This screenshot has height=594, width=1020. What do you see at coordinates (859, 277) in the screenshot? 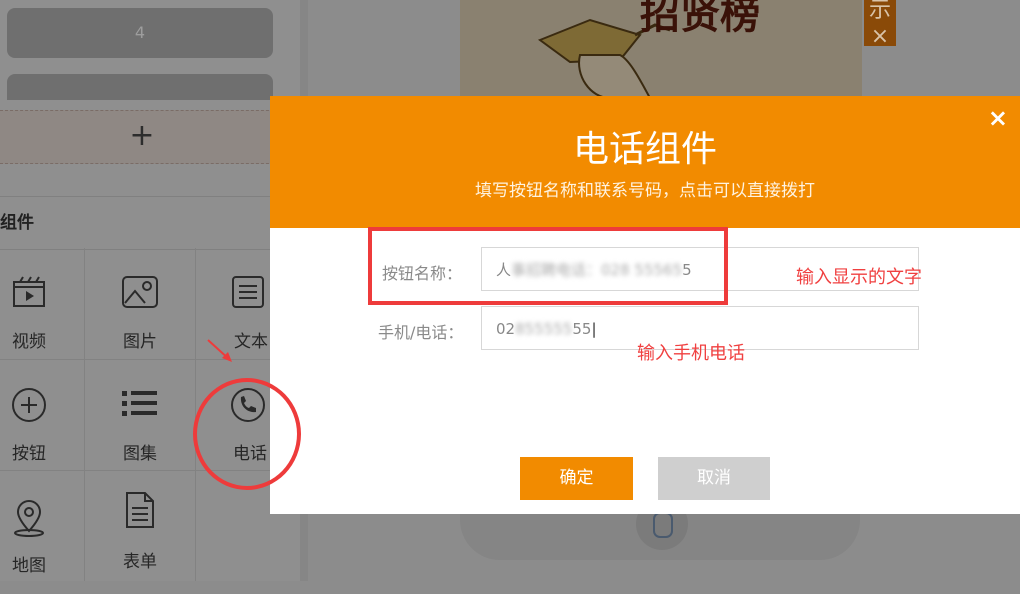
I see `annotation-name-hint: 输入显示的文字` at bounding box center [859, 277].